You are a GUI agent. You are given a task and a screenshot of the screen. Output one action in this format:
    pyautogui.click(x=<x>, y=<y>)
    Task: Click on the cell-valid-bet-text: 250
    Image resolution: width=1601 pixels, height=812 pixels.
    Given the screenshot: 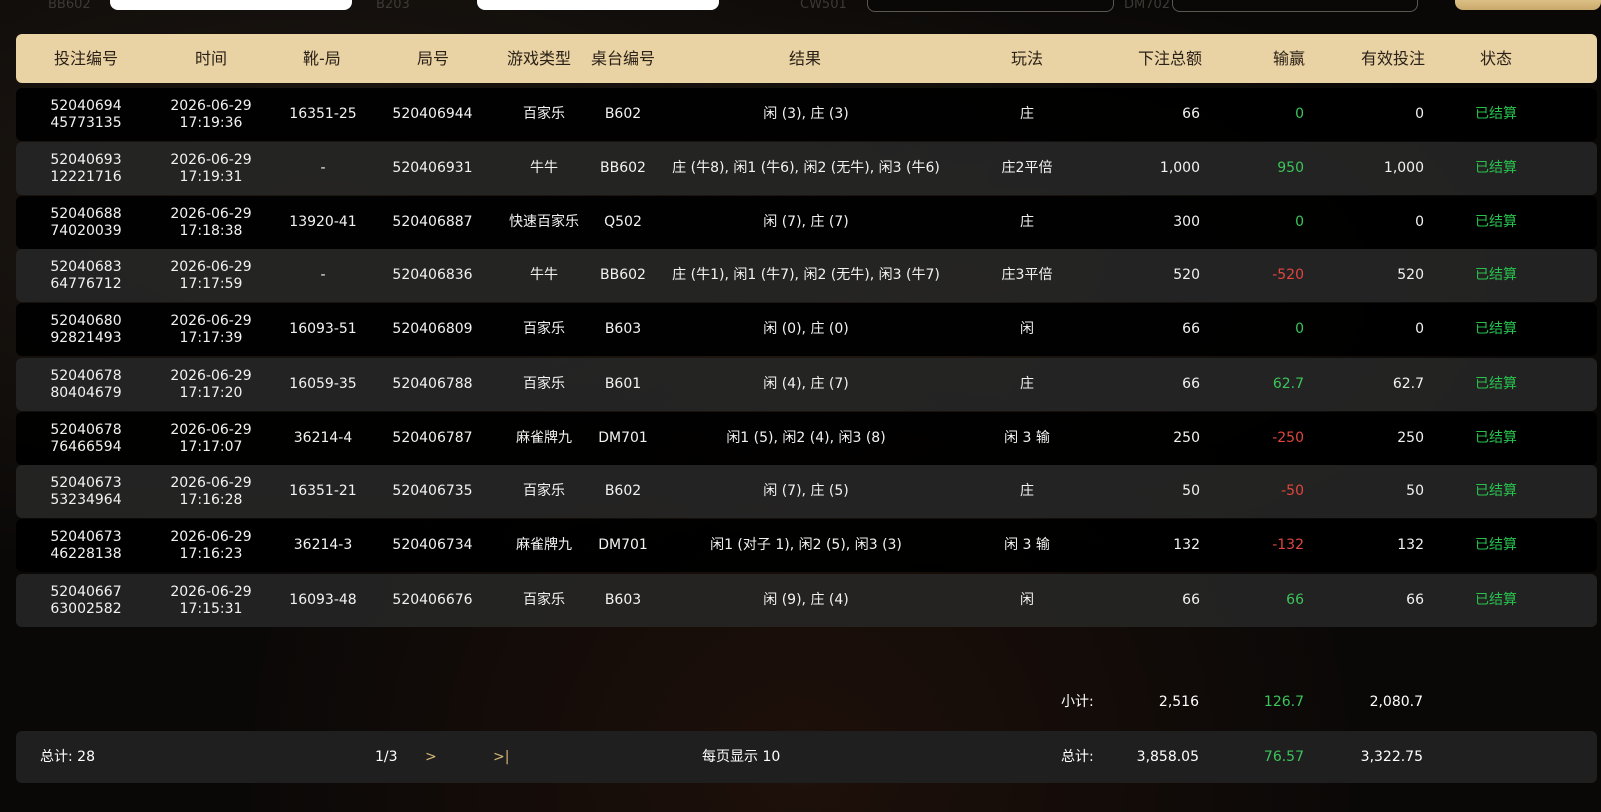 What is the action you would take?
    pyautogui.click(x=1410, y=438)
    